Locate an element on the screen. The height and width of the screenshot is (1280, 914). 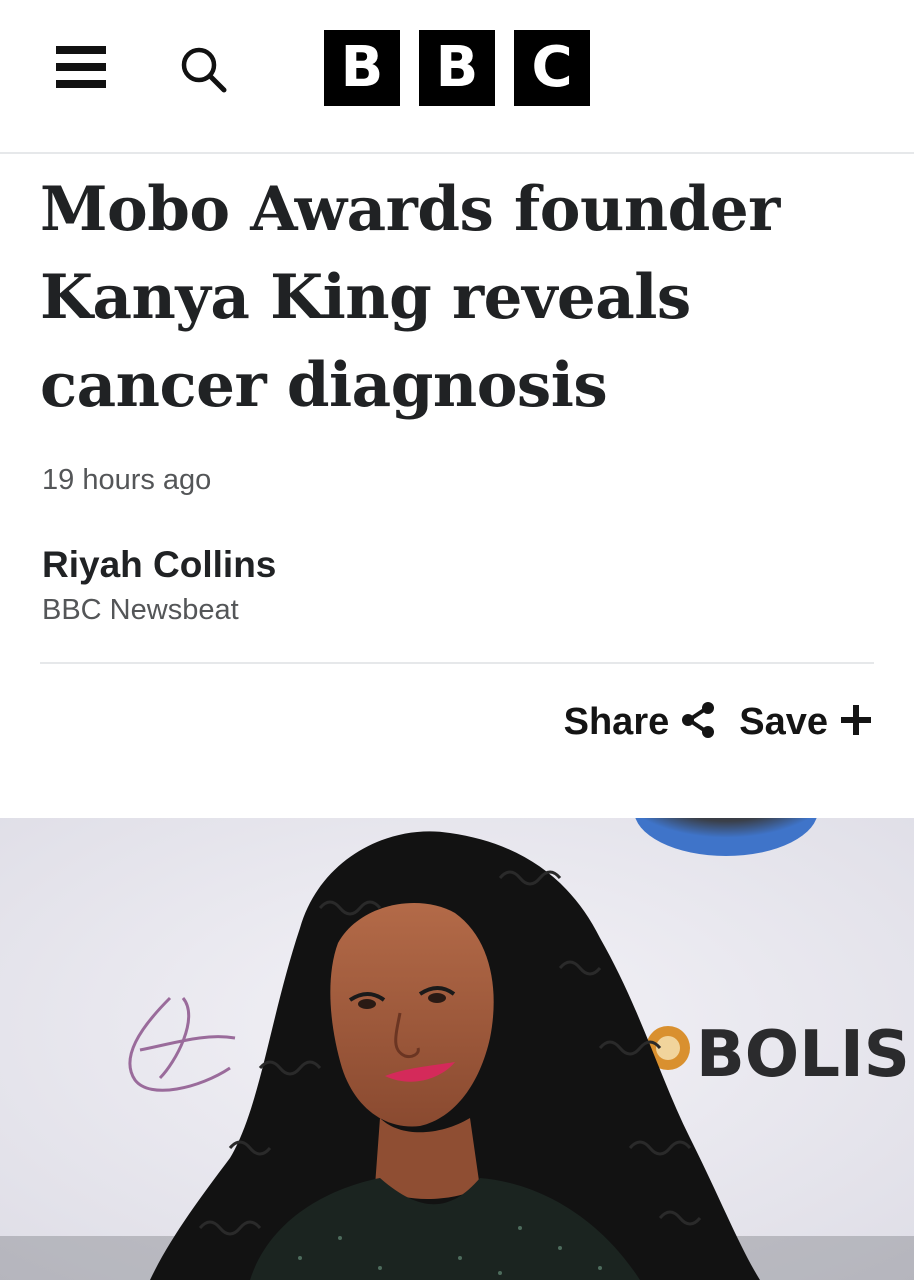
article-author: Riyah Collins is located at coordinates (159, 565).